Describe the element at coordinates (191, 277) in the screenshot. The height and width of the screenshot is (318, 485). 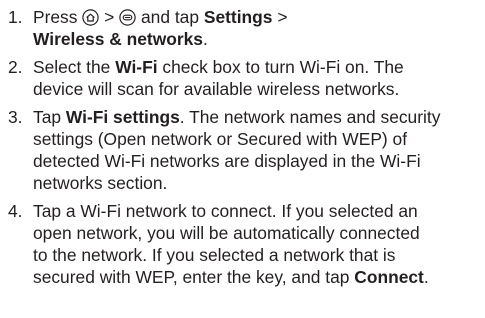
I see `step-text: secured with WEP, enter the key, and tap` at that location.